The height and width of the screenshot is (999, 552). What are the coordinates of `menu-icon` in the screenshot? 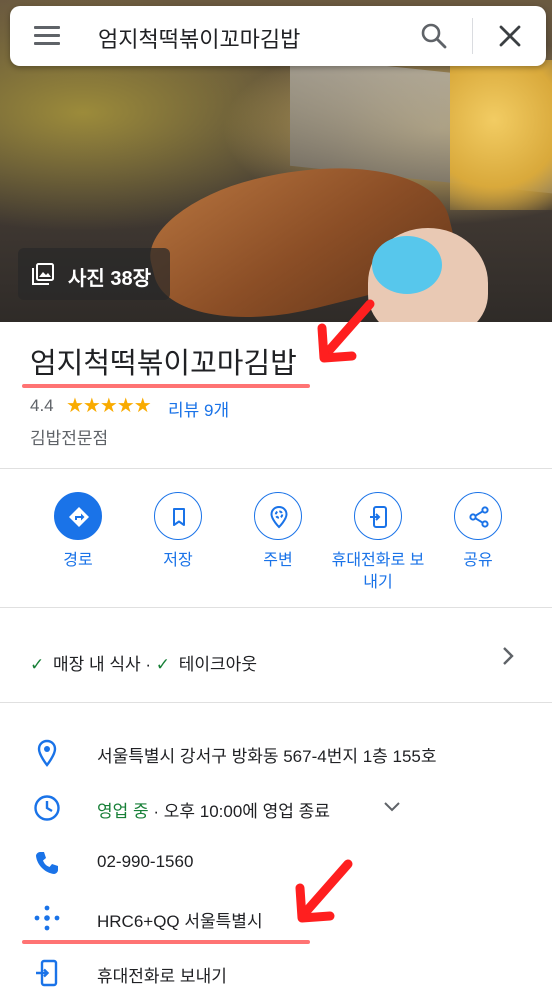 It's located at (47, 36).